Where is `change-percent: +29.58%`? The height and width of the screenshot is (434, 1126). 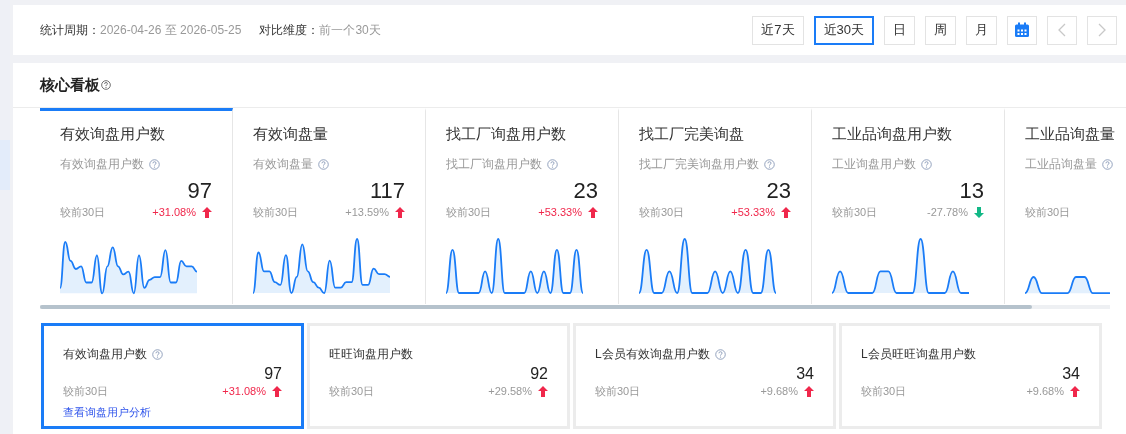
change-percent: +29.58% is located at coordinates (510, 391).